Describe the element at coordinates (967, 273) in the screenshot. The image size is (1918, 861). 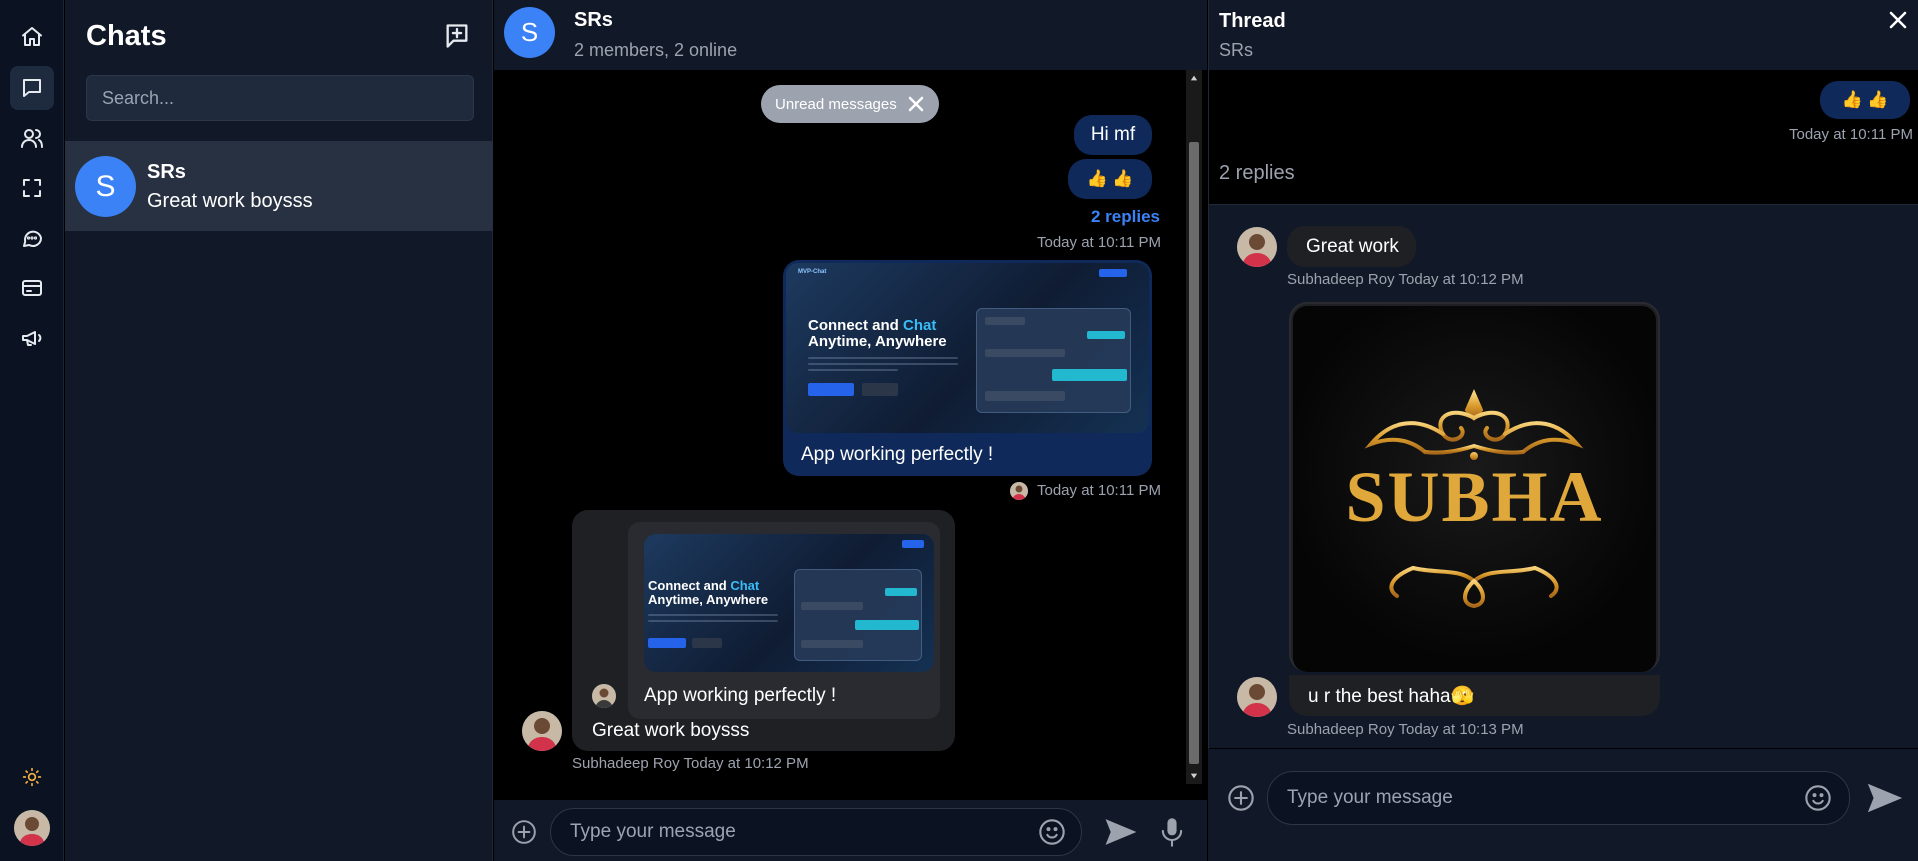
I see `preview-navbar: MVP-Chat` at that location.